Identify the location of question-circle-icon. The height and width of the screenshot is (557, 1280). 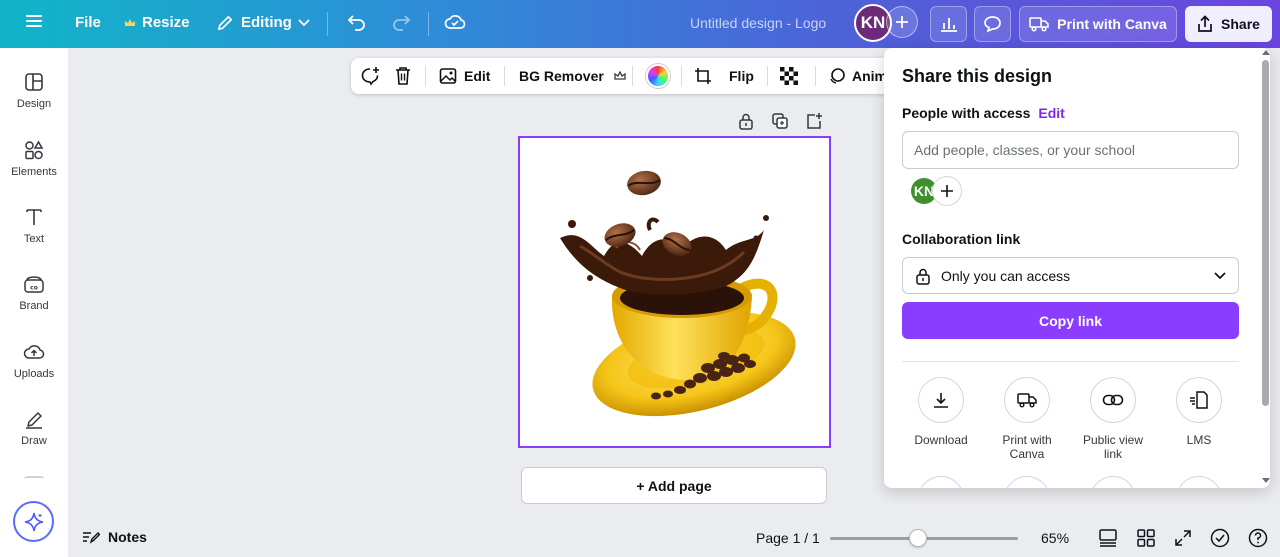
(1258, 538).